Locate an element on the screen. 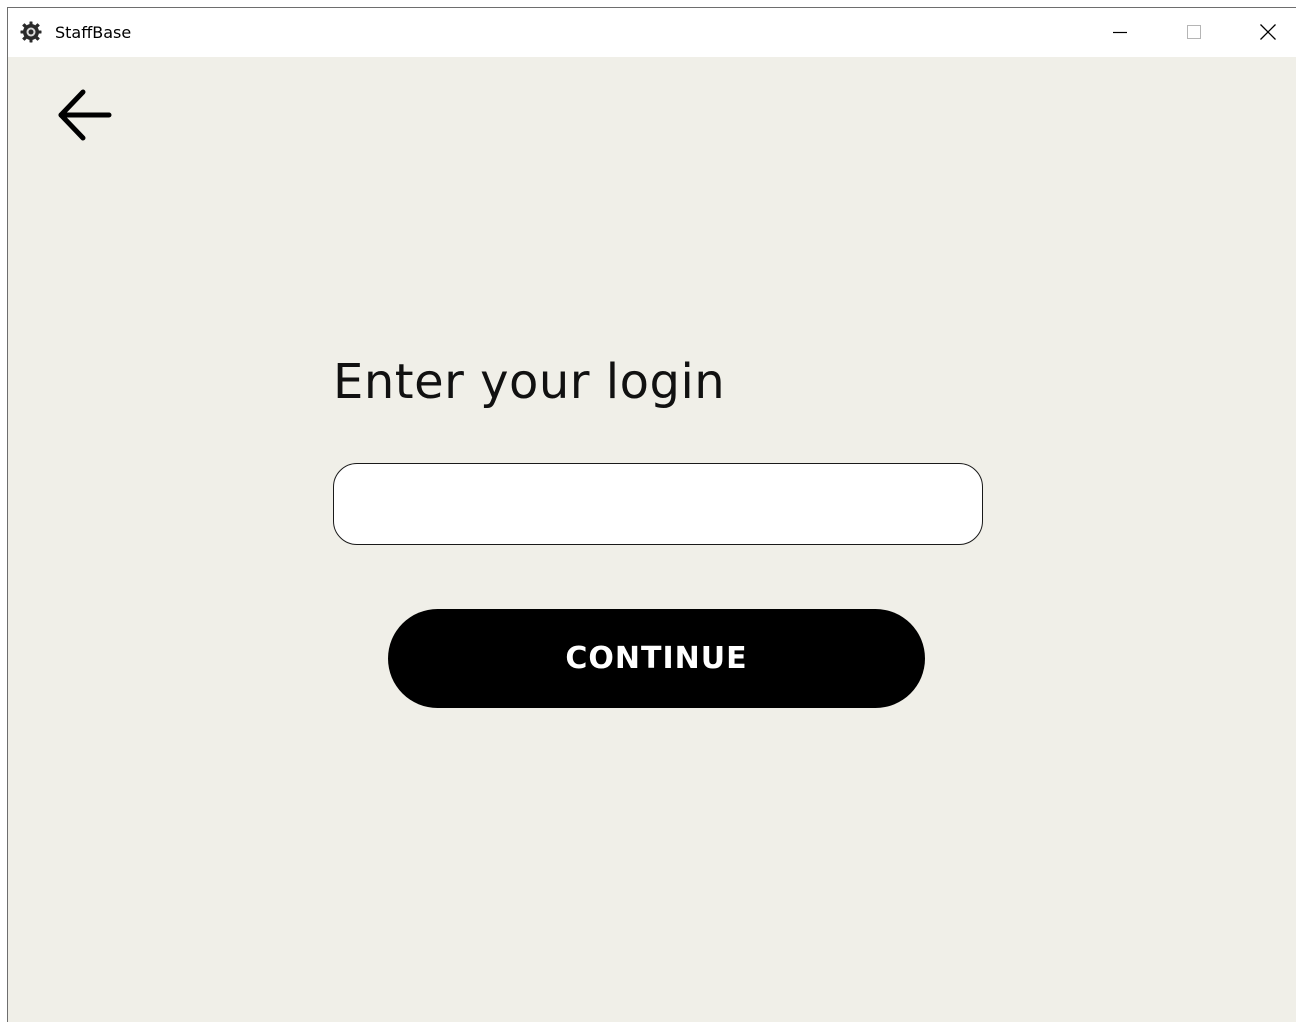  minimize-button is located at coordinates (1120, 32).